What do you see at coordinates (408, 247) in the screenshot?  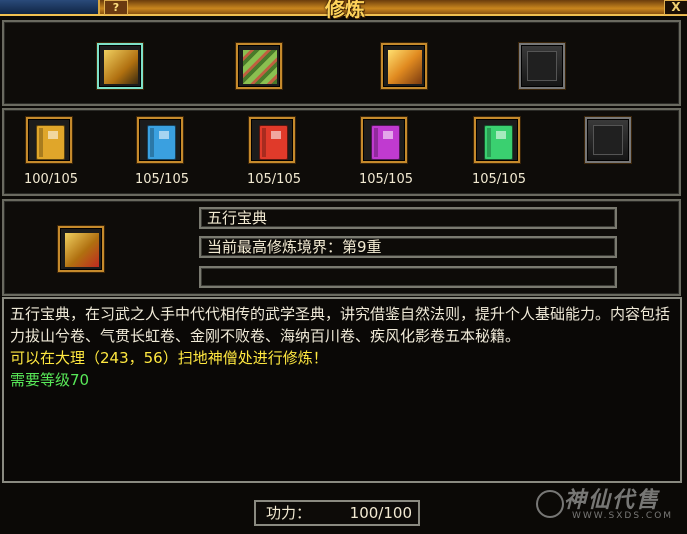 I see `book-level-field: 当前最高修炼境界：第9重` at bounding box center [408, 247].